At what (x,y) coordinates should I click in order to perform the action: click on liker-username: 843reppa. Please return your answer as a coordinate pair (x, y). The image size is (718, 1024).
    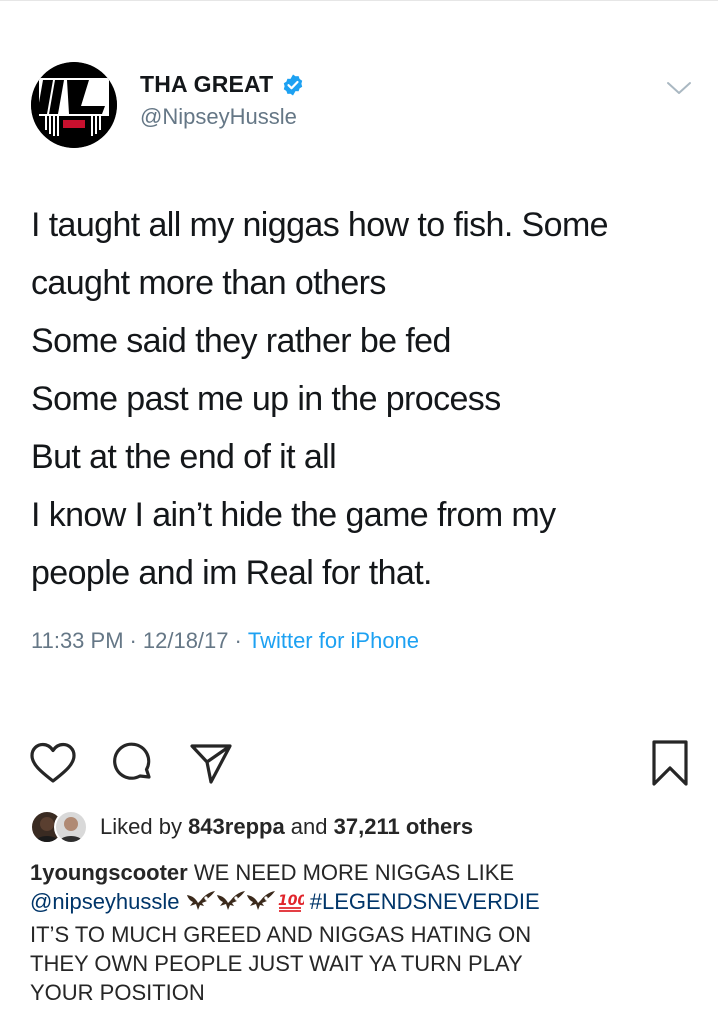
    Looking at the image, I should click on (236, 826).